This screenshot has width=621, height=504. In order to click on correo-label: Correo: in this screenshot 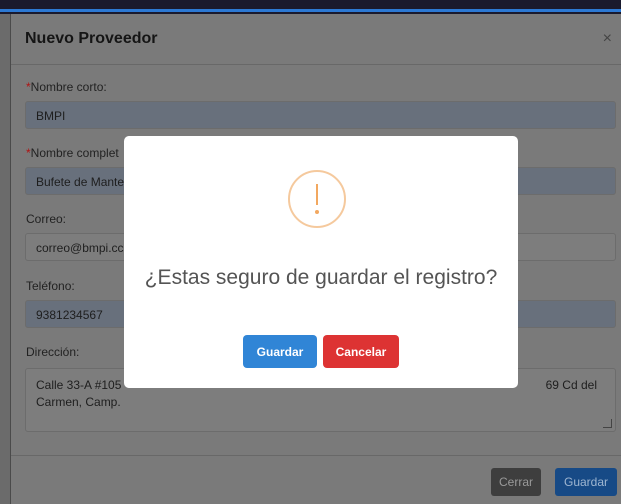, I will do `click(46, 219)`.